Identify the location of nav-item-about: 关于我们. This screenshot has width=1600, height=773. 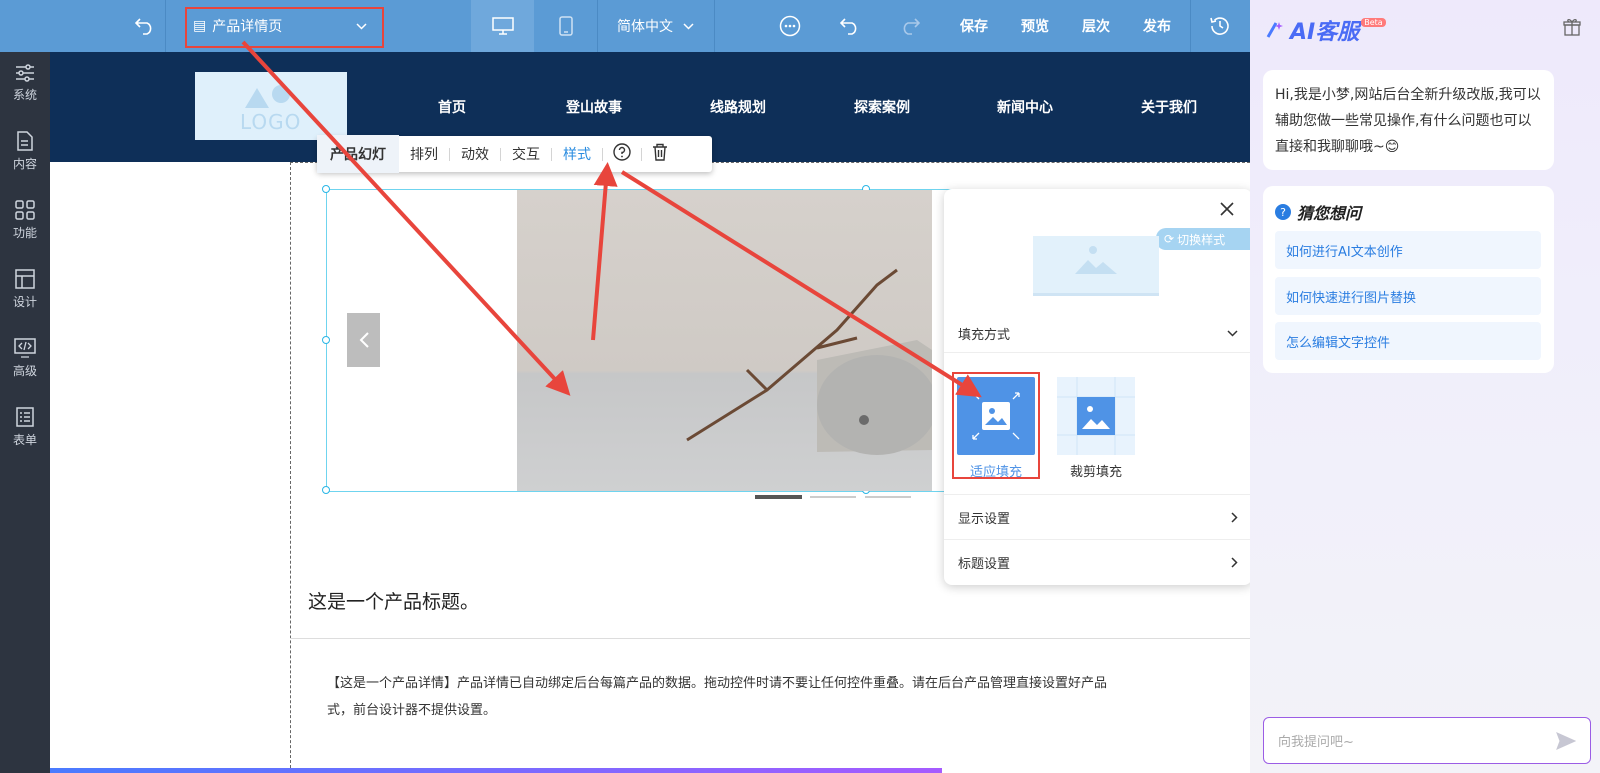
(1169, 107).